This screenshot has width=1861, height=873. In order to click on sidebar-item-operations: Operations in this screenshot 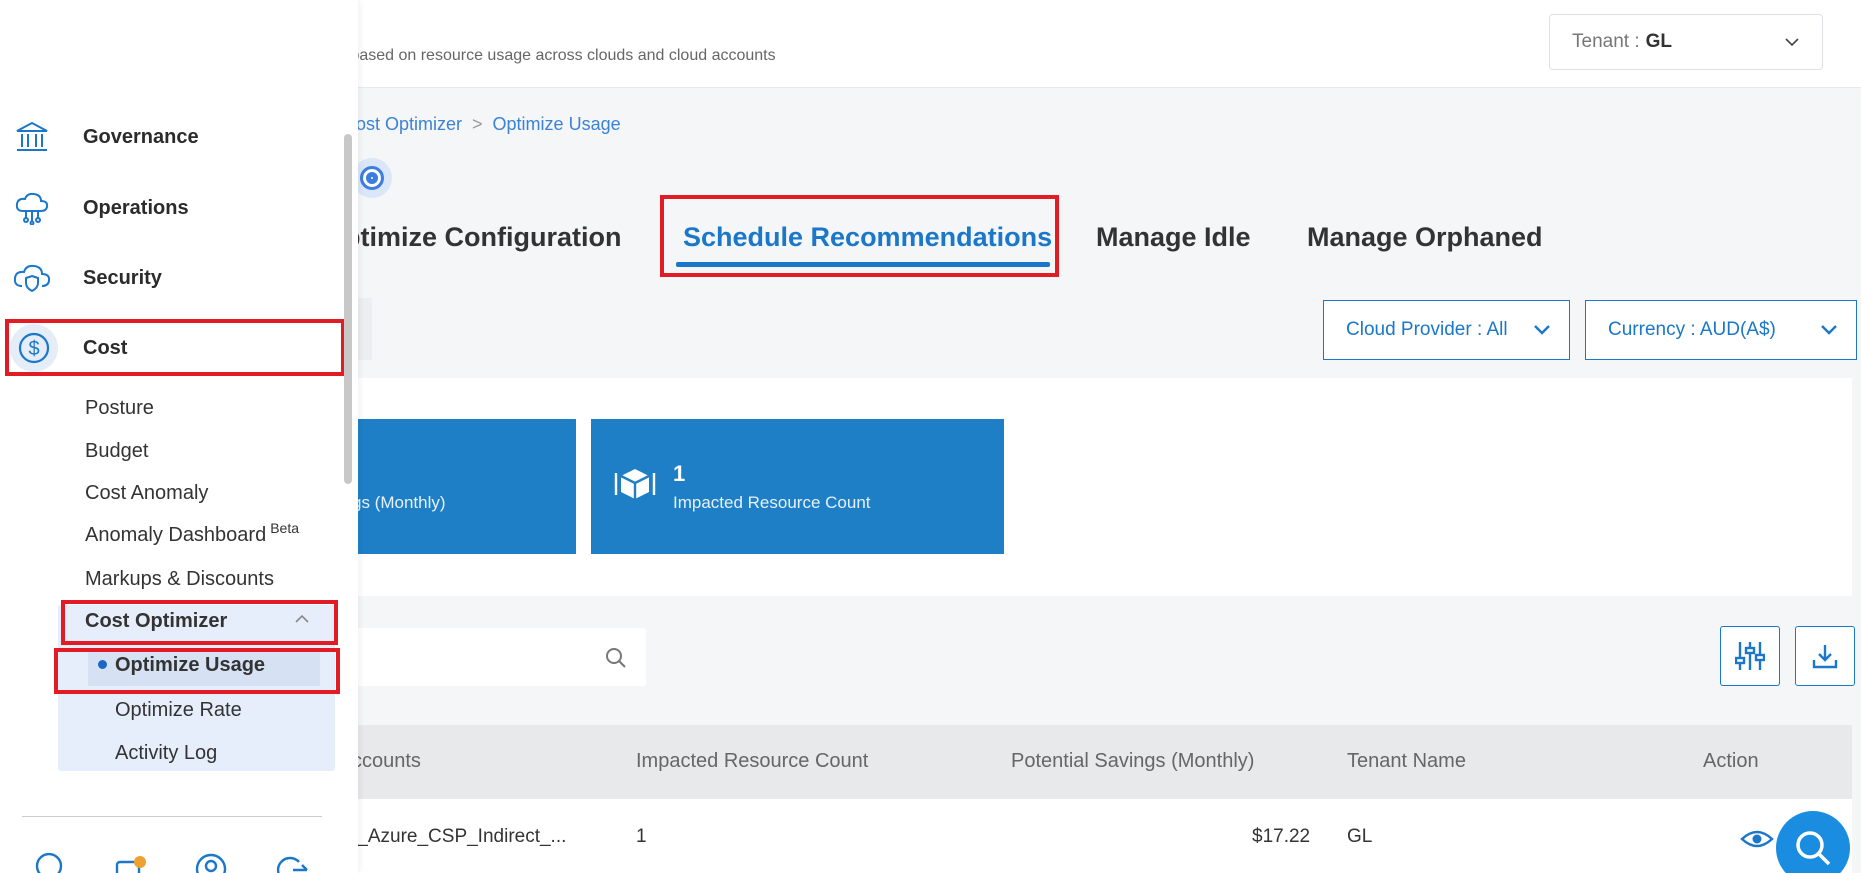, I will do `click(179, 208)`.